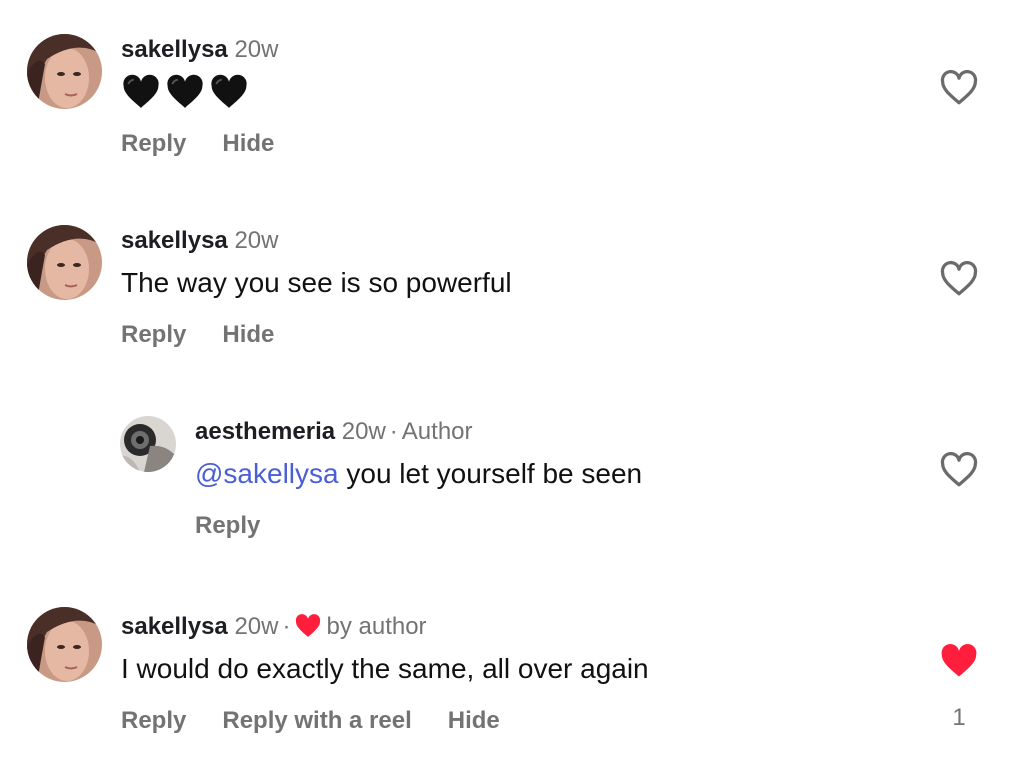  I want to click on heart-filled-icon, so click(959, 660).